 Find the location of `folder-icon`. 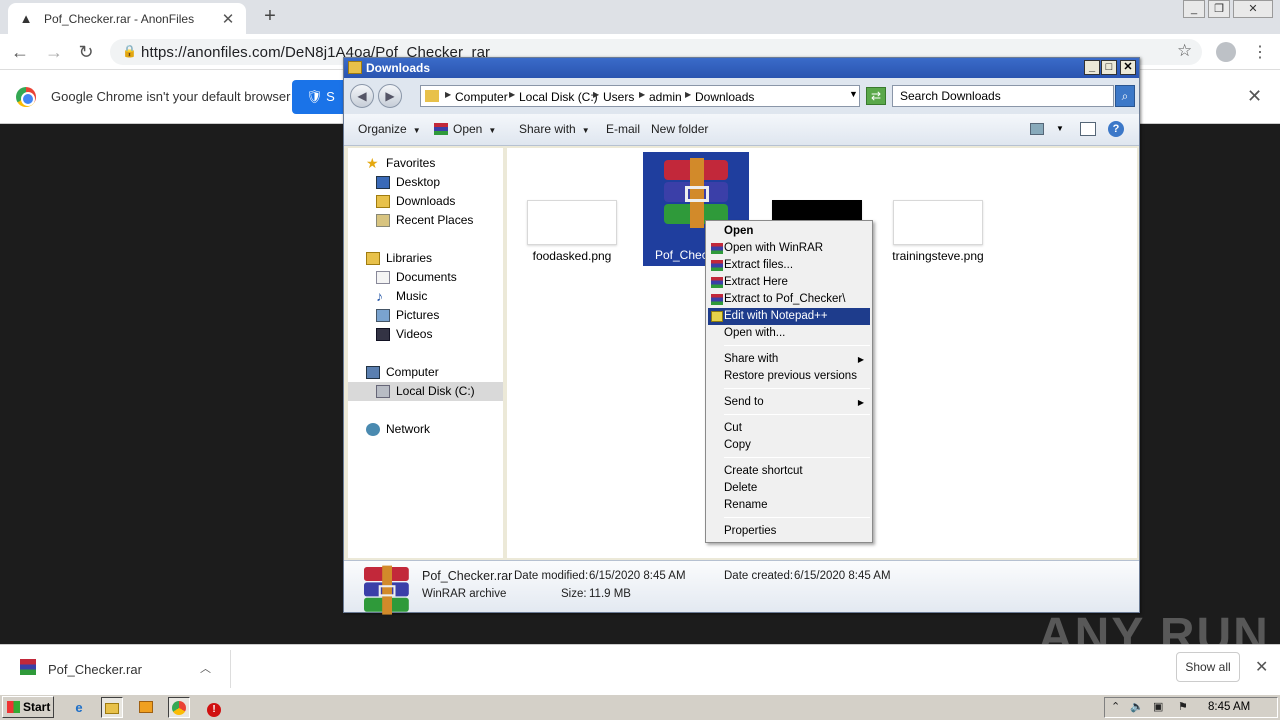

folder-icon is located at coordinates (355, 67).